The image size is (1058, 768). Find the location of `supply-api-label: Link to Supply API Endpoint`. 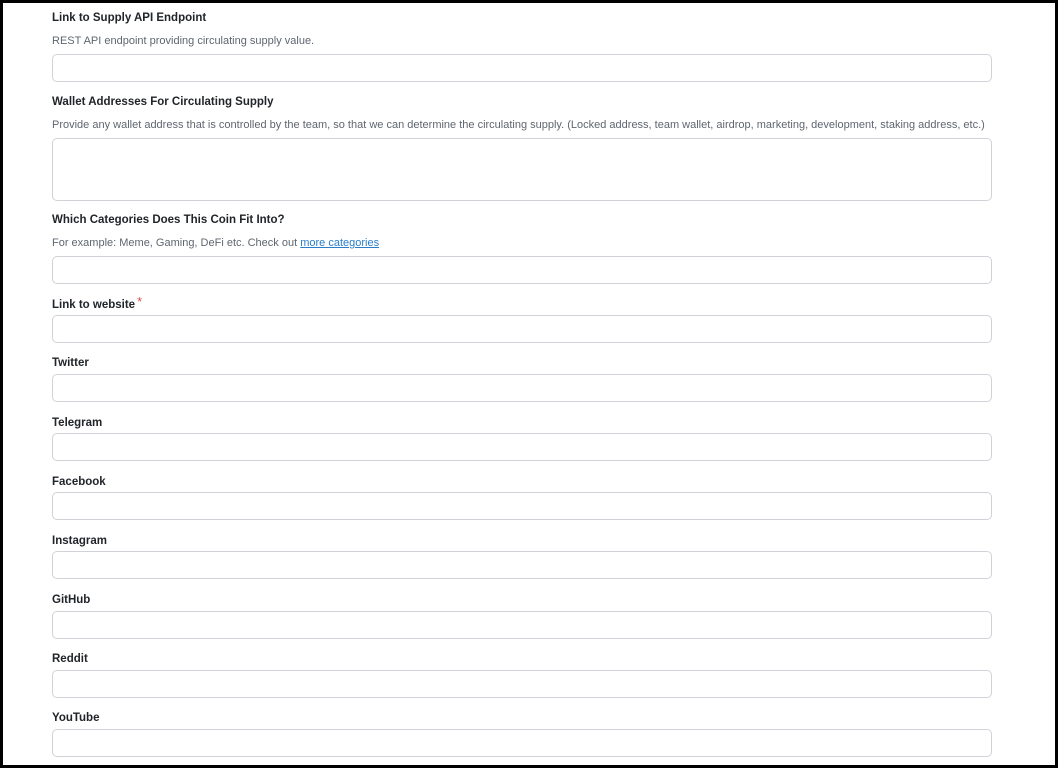

supply-api-label: Link to Supply API Endpoint is located at coordinates (129, 18).